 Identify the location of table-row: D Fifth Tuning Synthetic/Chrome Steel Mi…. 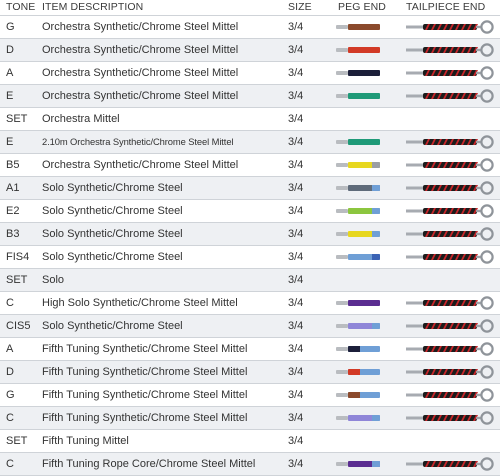
(250, 371).